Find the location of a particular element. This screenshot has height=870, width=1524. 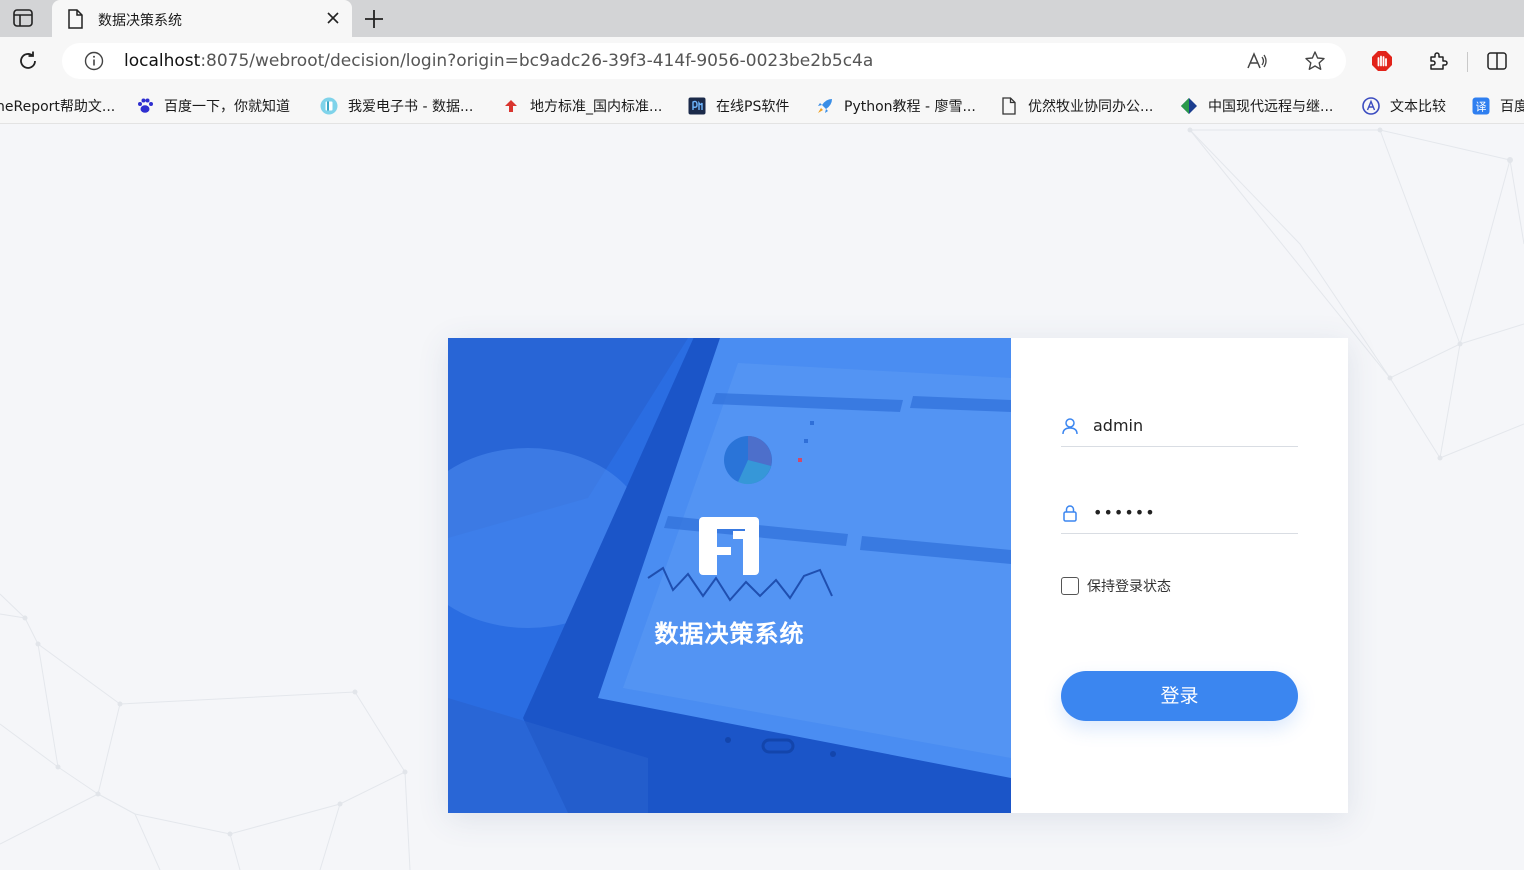

bookmark-item: 文本比较 is located at coordinates (1404, 106).